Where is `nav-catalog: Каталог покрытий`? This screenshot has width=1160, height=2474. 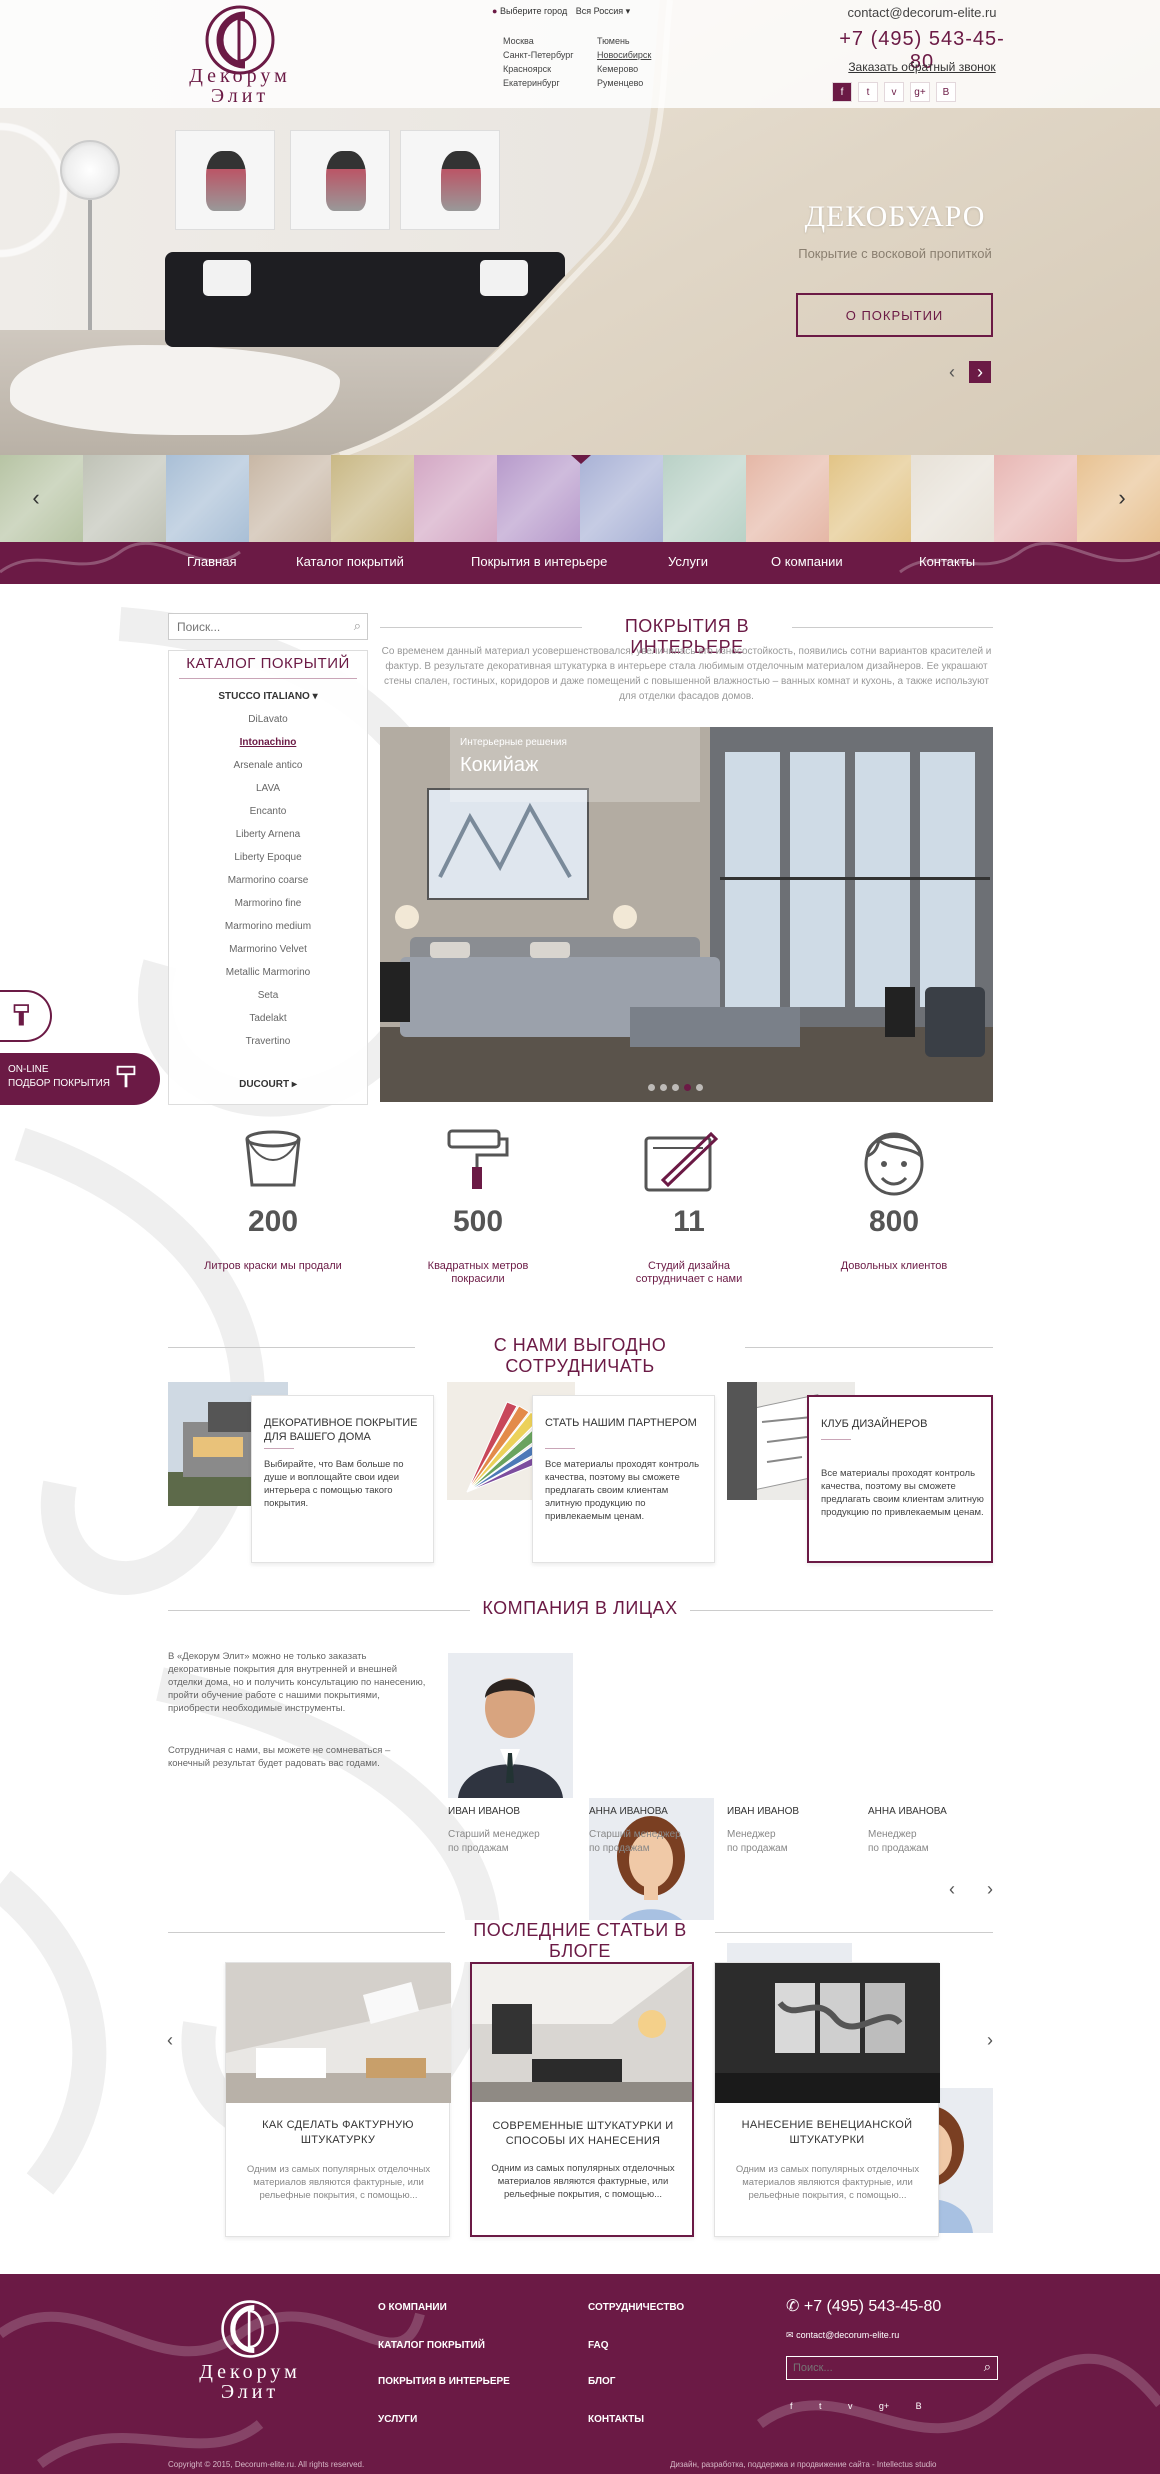
nav-catalog: Каталог покрытий is located at coordinates (350, 561).